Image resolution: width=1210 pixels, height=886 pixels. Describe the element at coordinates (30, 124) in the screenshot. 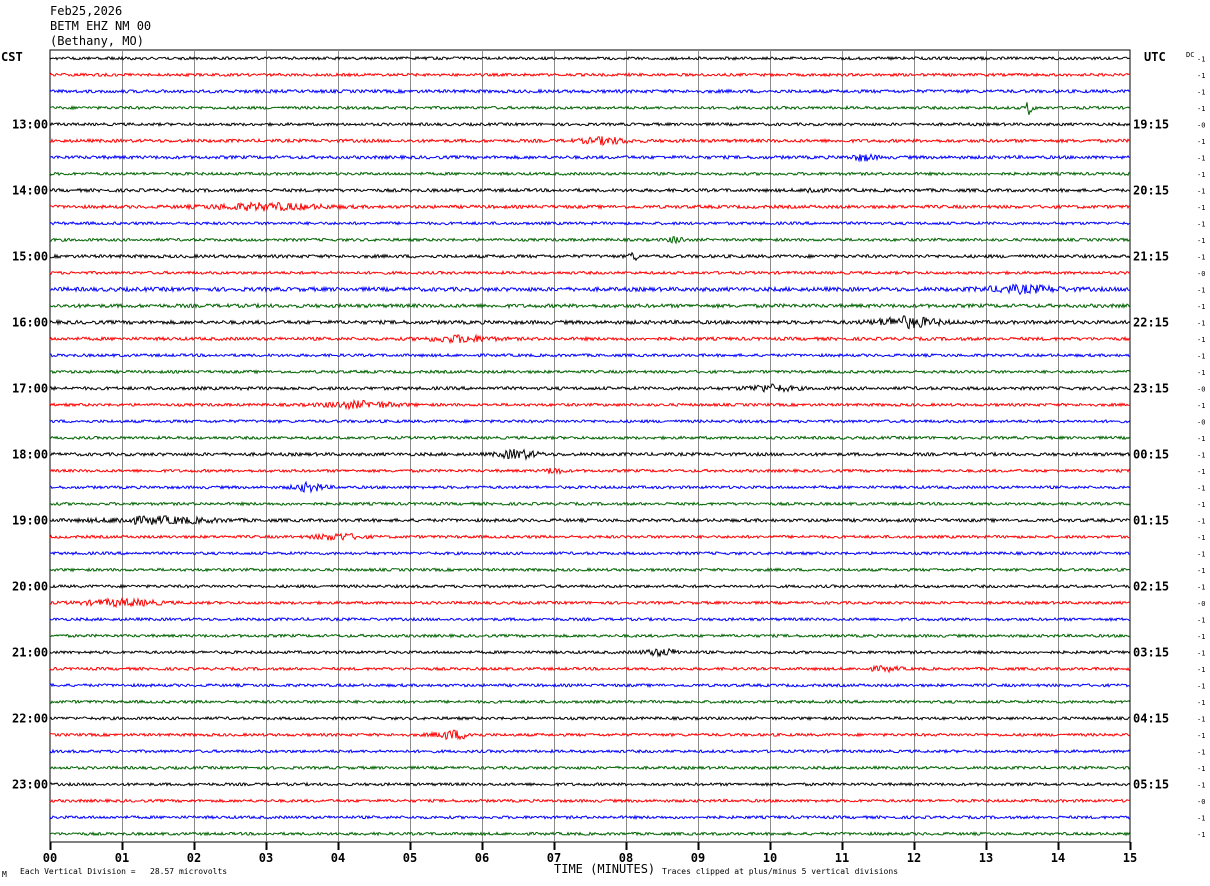

I see `cst-hour-label: 13:00` at that location.